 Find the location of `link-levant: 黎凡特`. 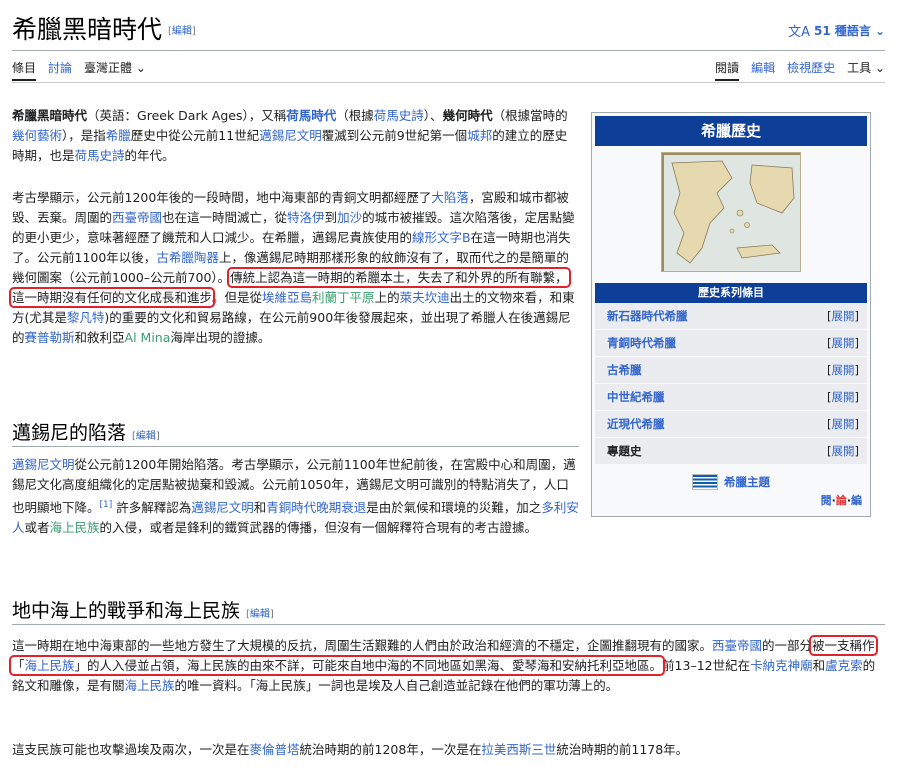

link-levant: 黎凡特 is located at coordinates (86, 317).